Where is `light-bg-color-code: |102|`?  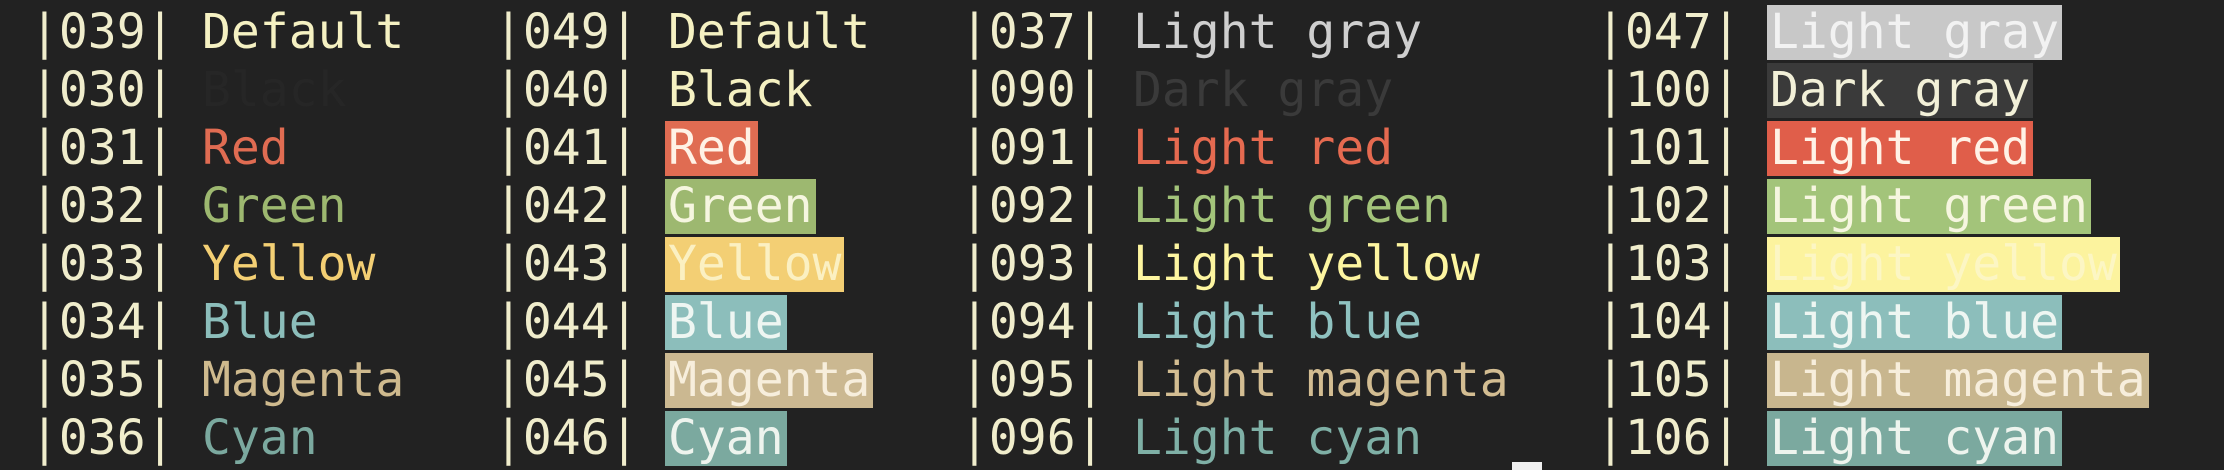 light-bg-color-code: |102| is located at coordinates (1668, 206).